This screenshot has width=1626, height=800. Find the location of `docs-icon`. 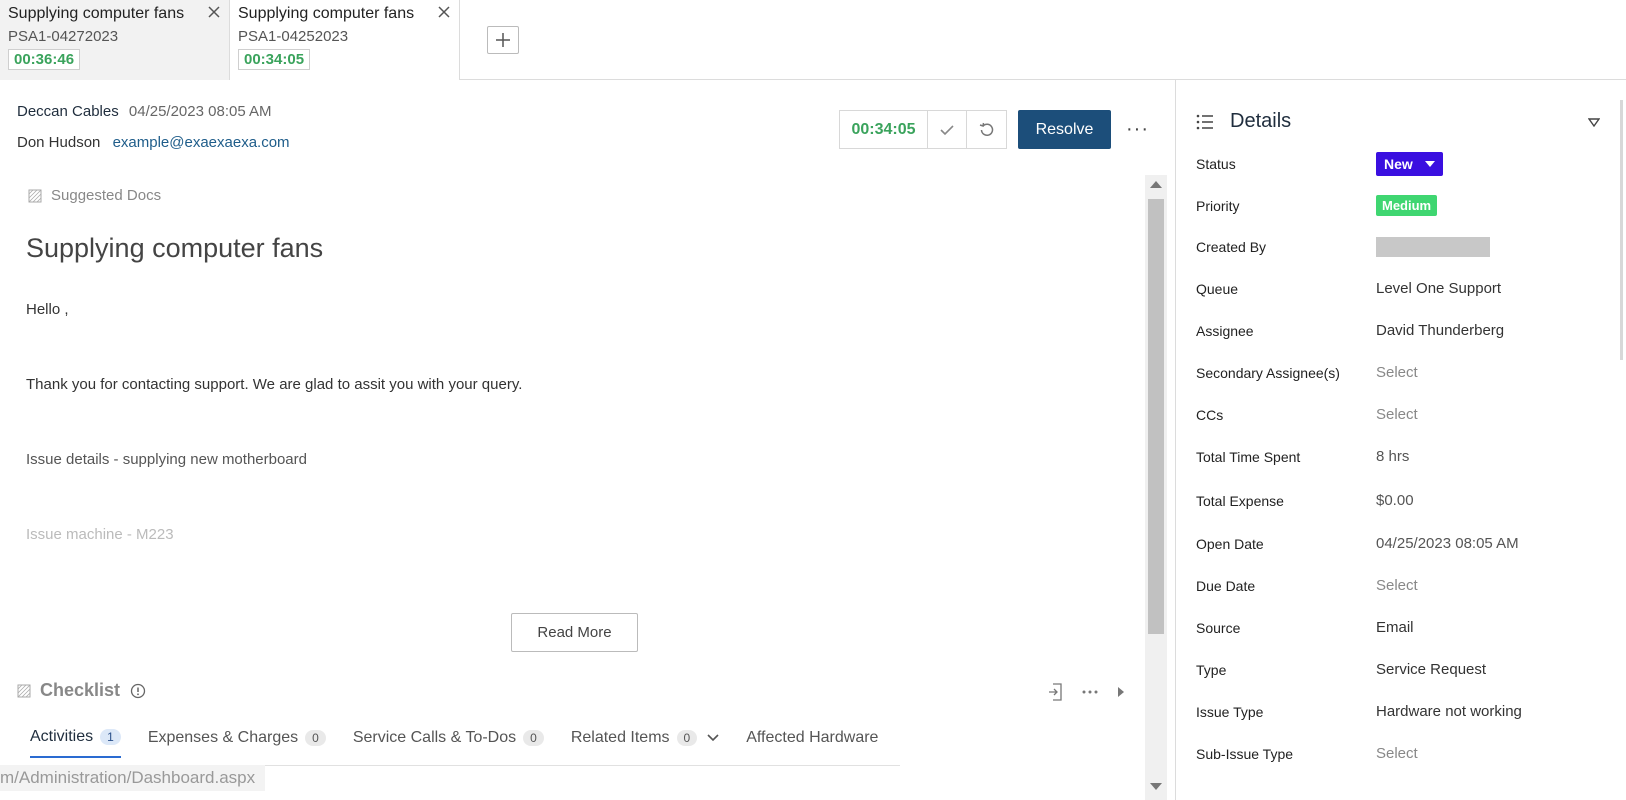

docs-icon is located at coordinates (35, 195).